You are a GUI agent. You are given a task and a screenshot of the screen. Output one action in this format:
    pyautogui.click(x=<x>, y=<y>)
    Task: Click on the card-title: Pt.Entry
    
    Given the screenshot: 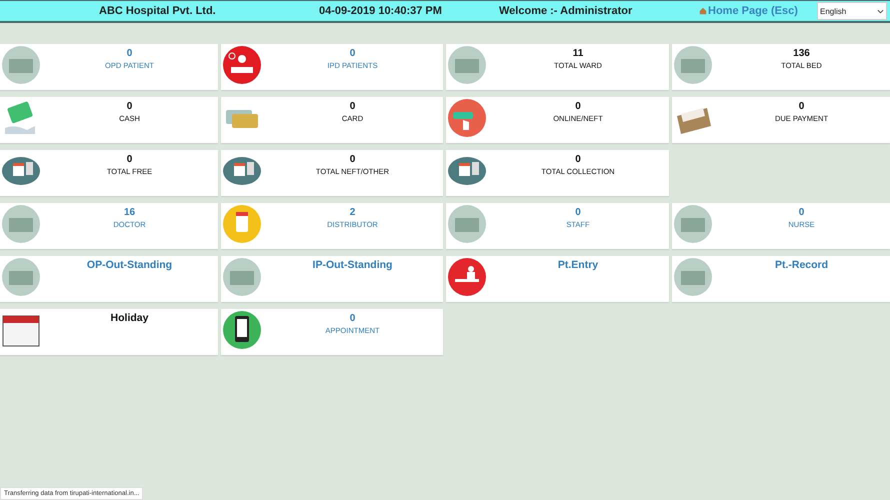 What is the action you would take?
    pyautogui.click(x=578, y=265)
    